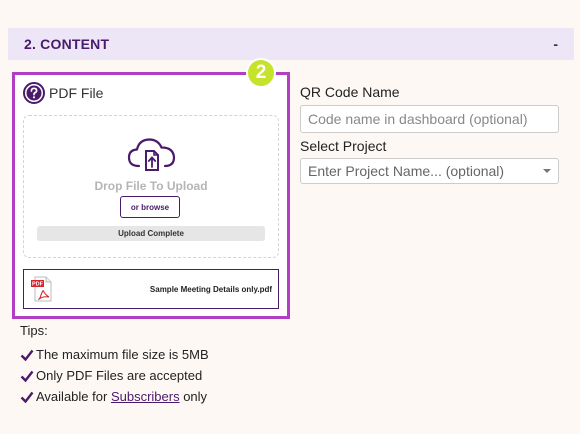 The height and width of the screenshot is (434, 580). I want to click on pdf-icon-label: PDF, so click(38, 285).